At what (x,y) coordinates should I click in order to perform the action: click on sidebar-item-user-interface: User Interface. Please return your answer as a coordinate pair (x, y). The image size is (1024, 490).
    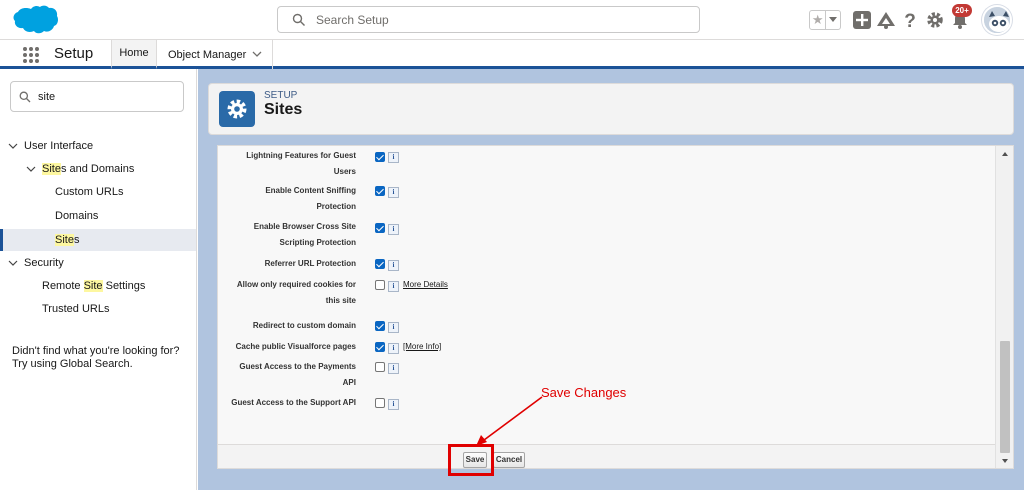
    Looking at the image, I should click on (50, 146).